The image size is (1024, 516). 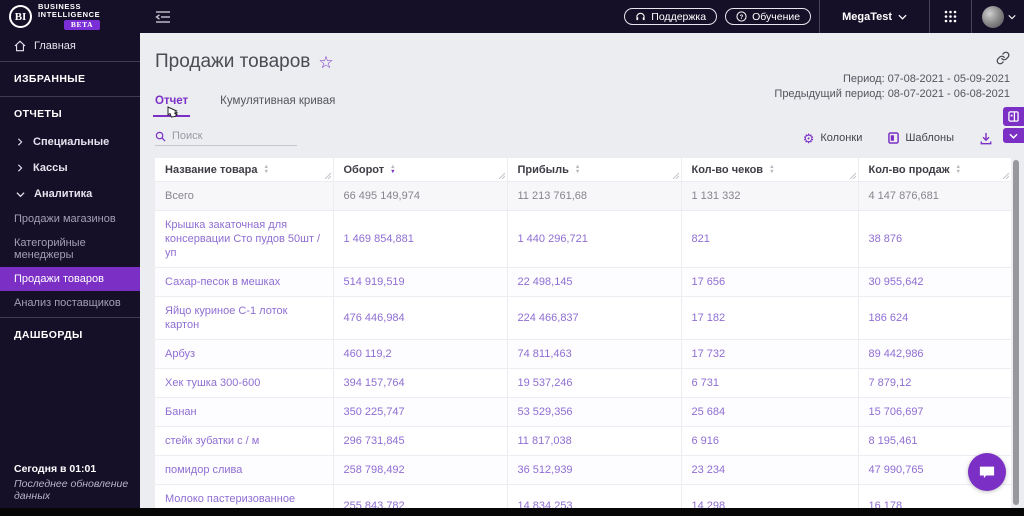 I want to click on chat-bubble-icon, so click(x=987, y=472).